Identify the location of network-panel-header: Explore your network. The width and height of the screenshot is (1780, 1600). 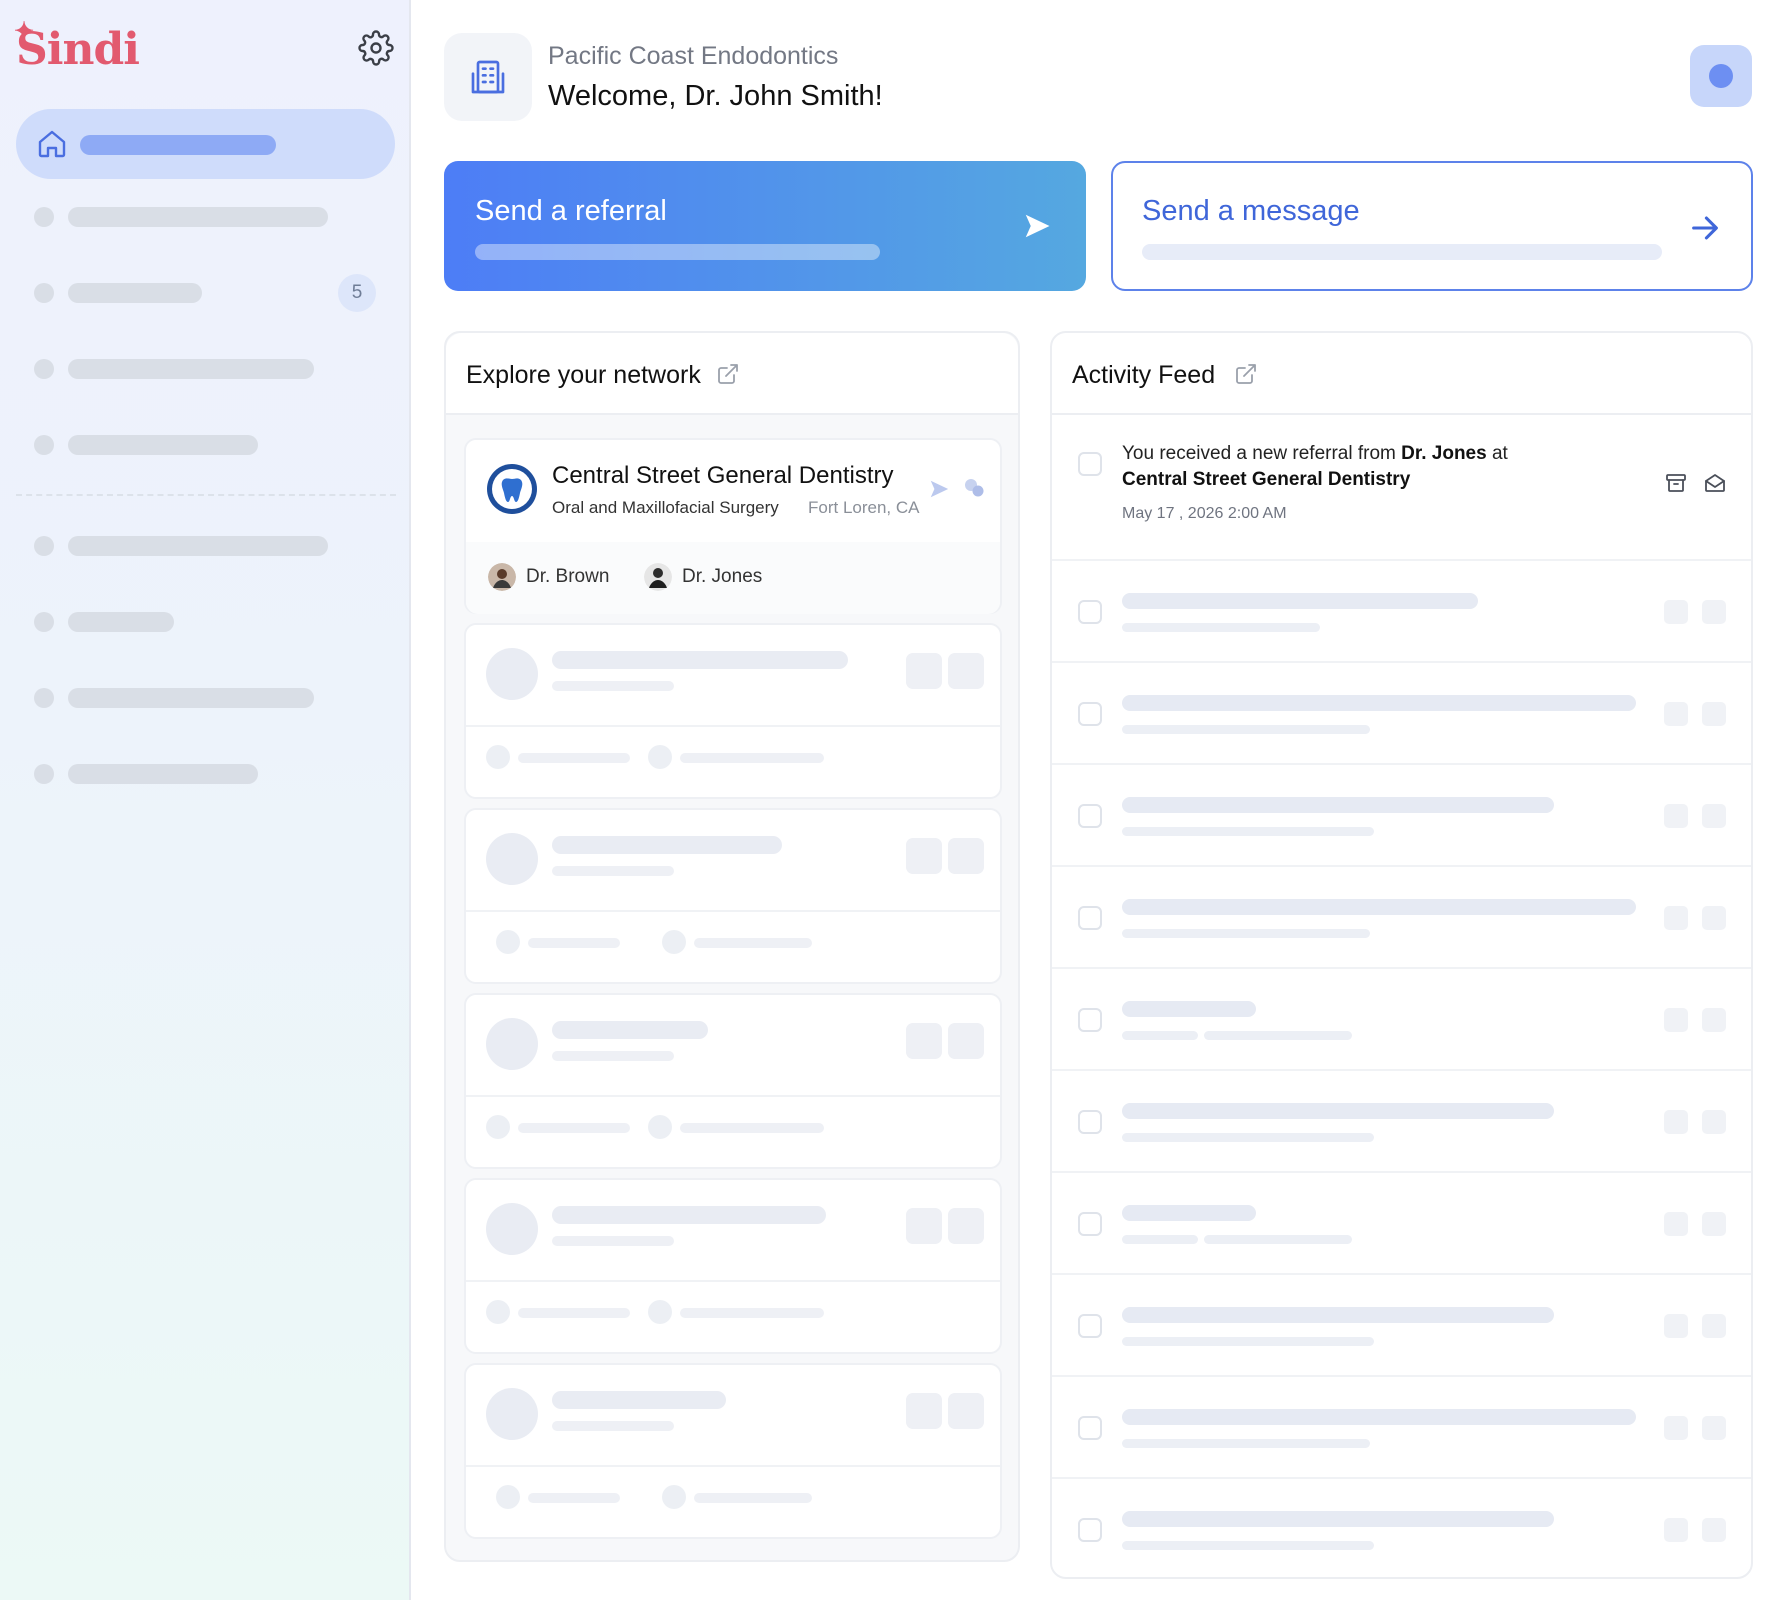
(732, 374).